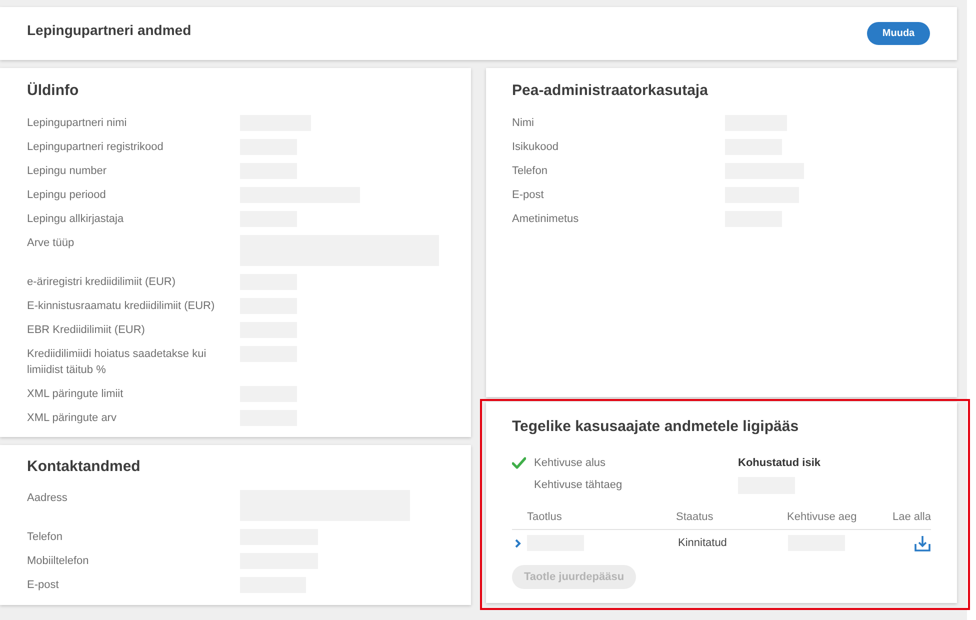 This screenshot has width=976, height=620. Describe the element at coordinates (117, 362) in the screenshot. I see `field-label: Krediidilimiidi hoiatus saadetakse kui limiidist täitub %` at that location.